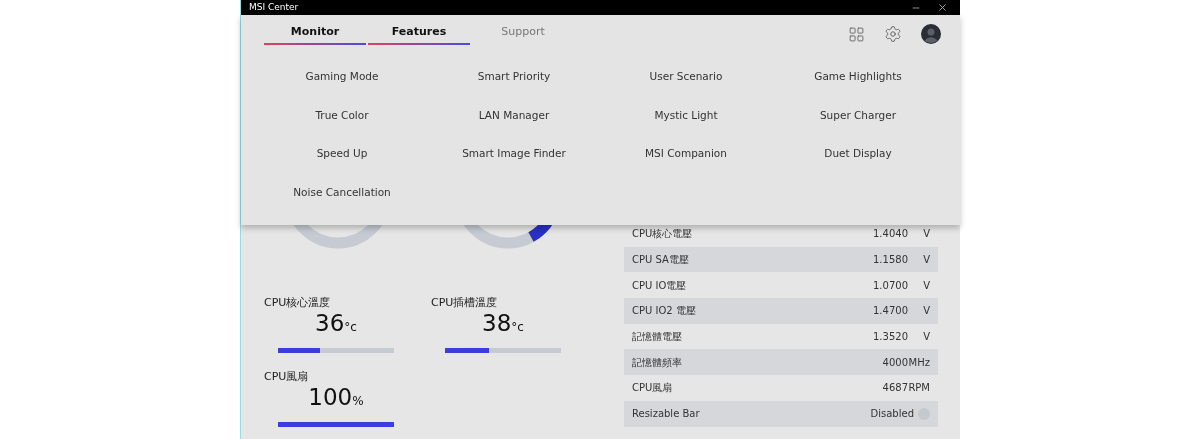  I want to click on menu-item: Speed Up, so click(342, 154).